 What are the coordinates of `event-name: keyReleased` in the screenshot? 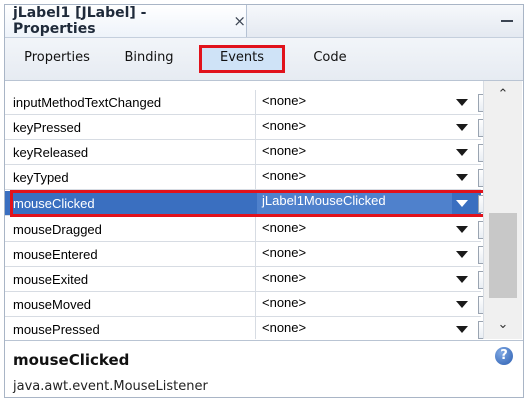 It's located at (51, 152).